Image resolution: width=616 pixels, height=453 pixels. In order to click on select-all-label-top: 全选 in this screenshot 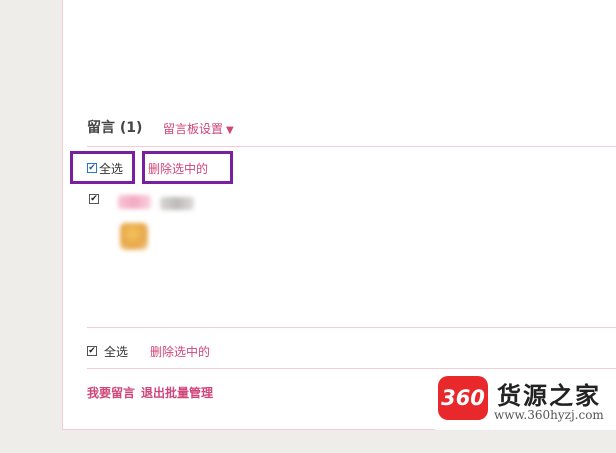, I will do `click(111, 169)`.